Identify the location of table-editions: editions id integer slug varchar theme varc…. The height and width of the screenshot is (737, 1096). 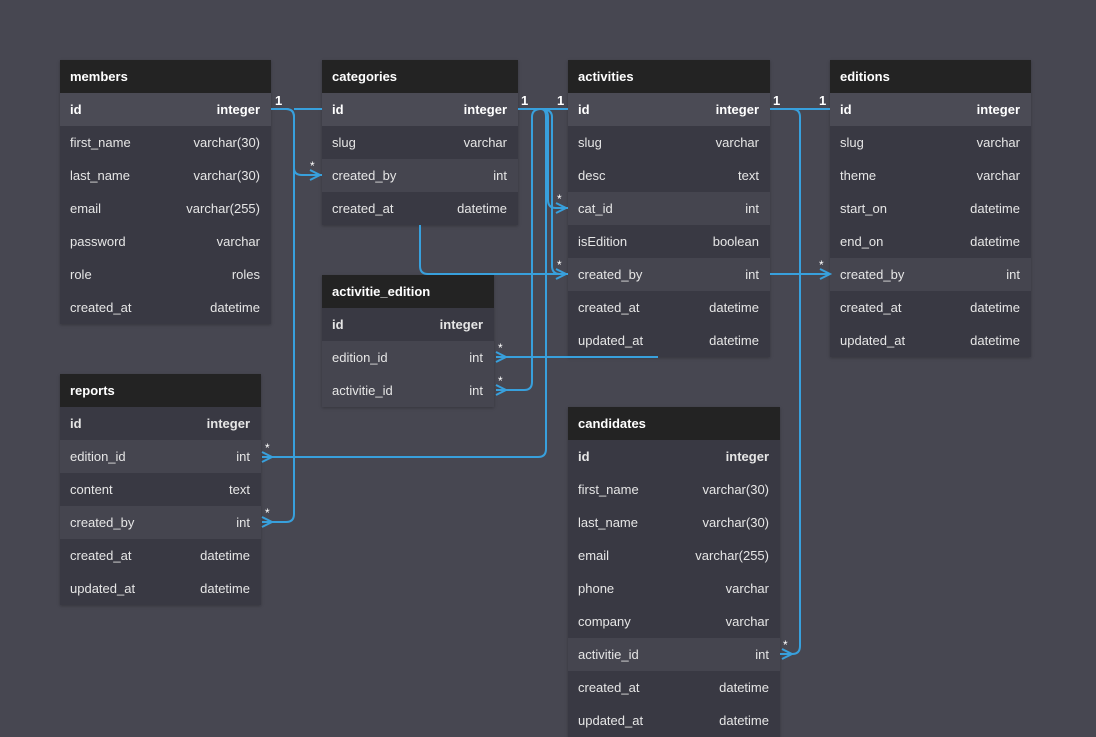
(930, 208).